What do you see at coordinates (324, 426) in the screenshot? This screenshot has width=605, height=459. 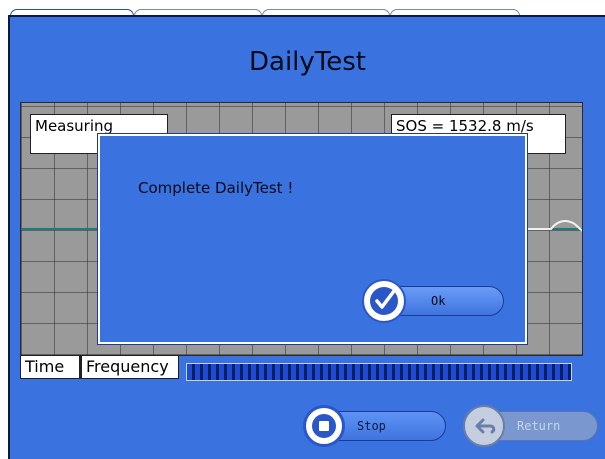 I see `stop-icon` at bounding box center [324, 426].